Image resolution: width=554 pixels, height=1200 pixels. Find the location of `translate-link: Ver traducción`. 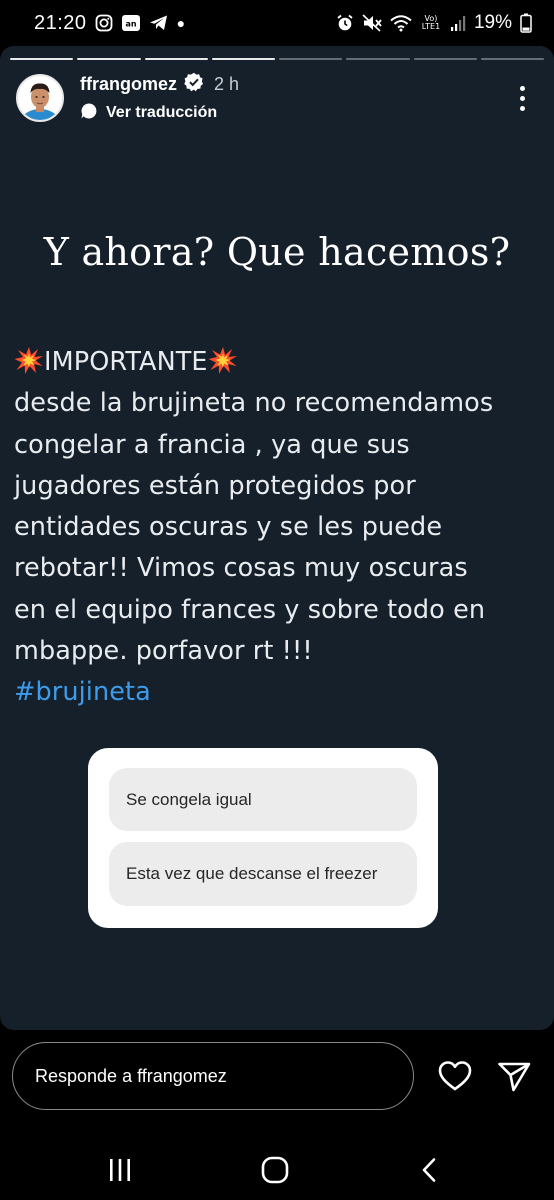

translate-link: Ver traducción is located at coordinates (159, 113).